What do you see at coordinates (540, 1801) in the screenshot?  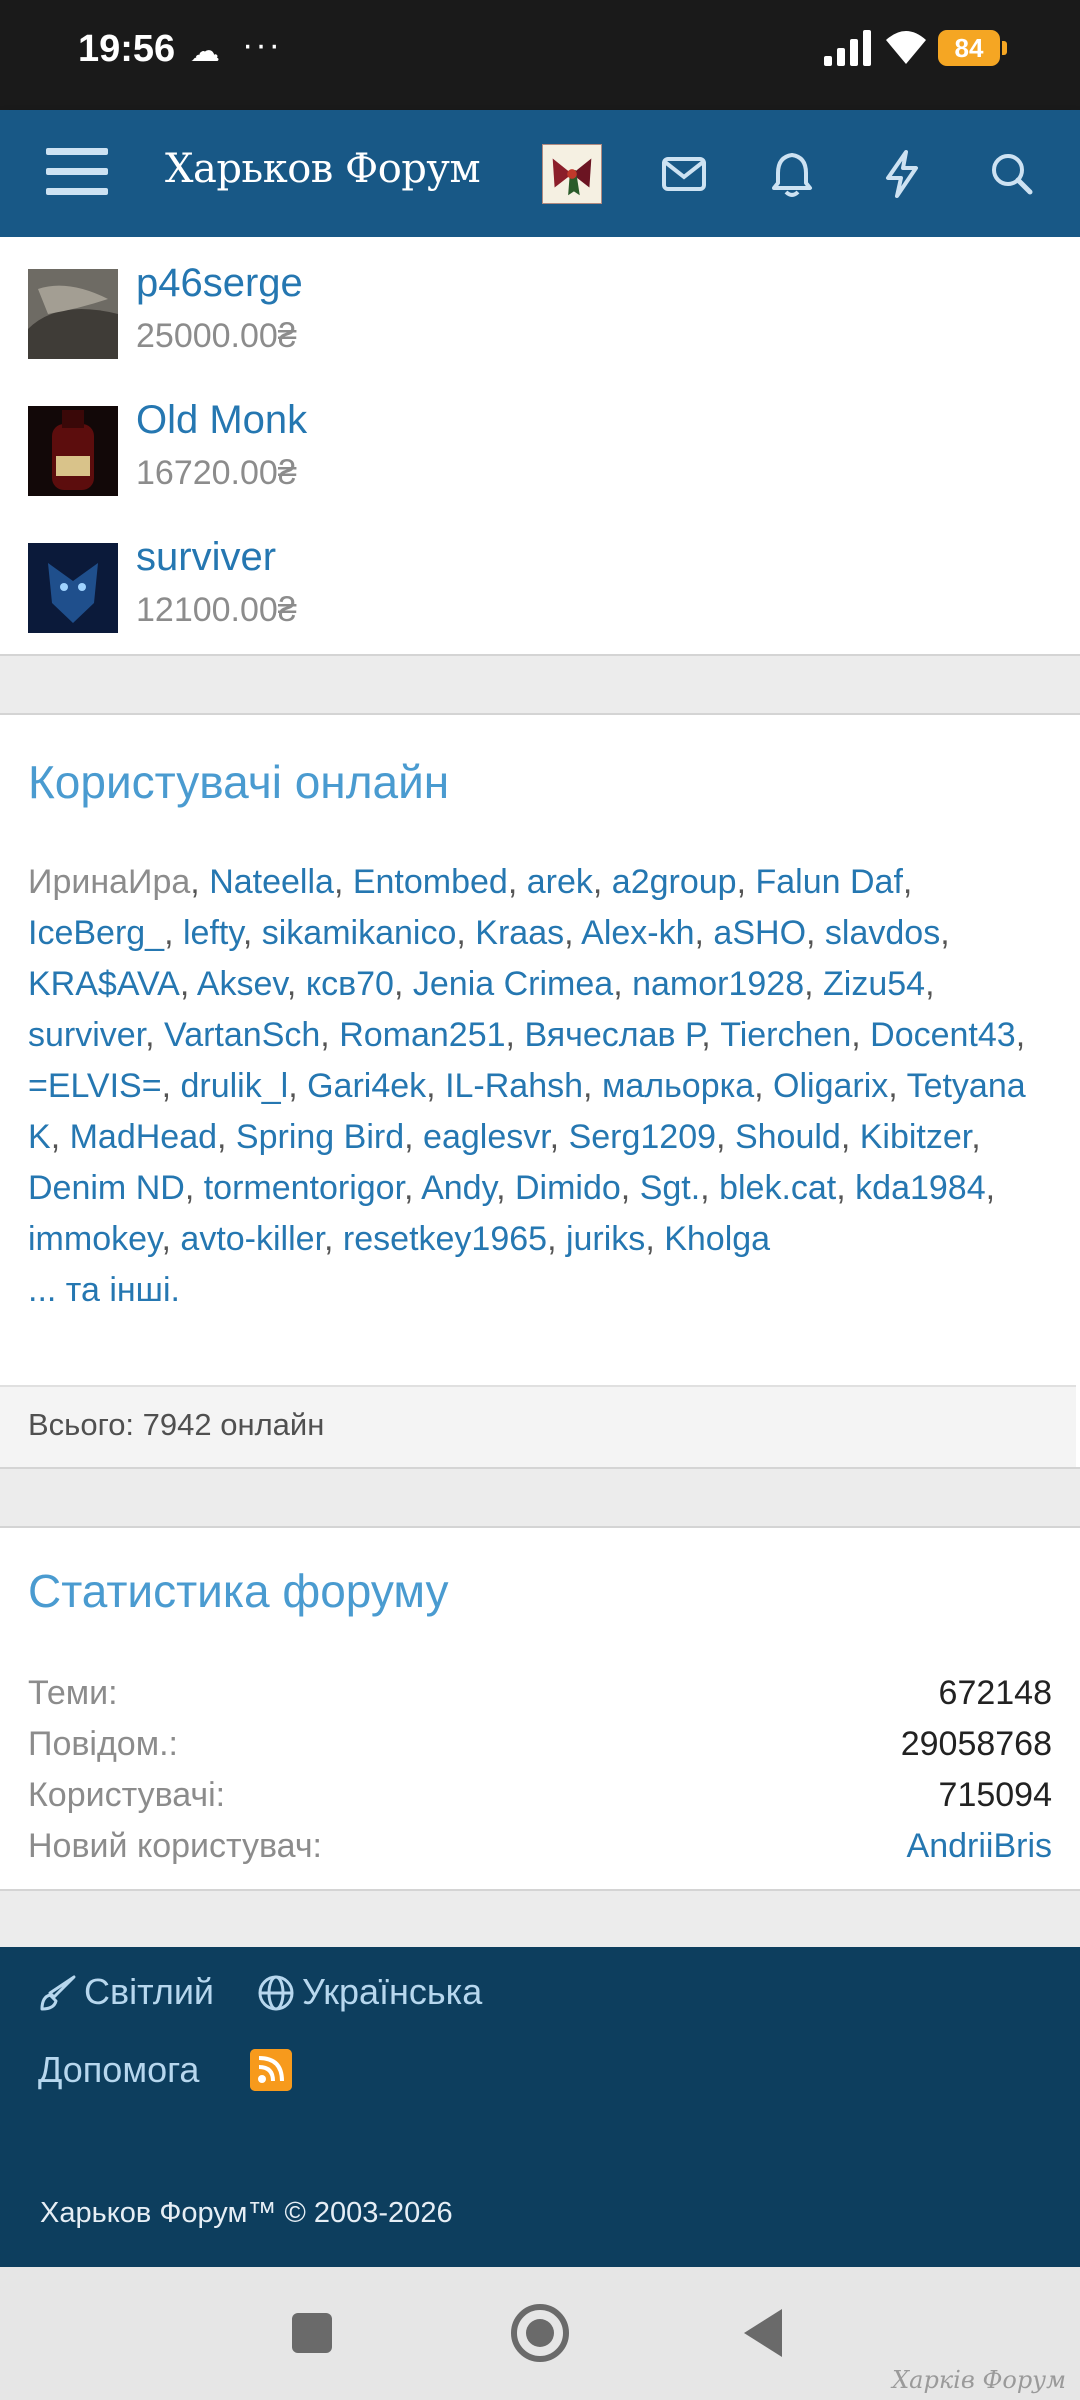 I see `stat-row-users: Користувачі: 715094` at bounding box center [540, 1801].